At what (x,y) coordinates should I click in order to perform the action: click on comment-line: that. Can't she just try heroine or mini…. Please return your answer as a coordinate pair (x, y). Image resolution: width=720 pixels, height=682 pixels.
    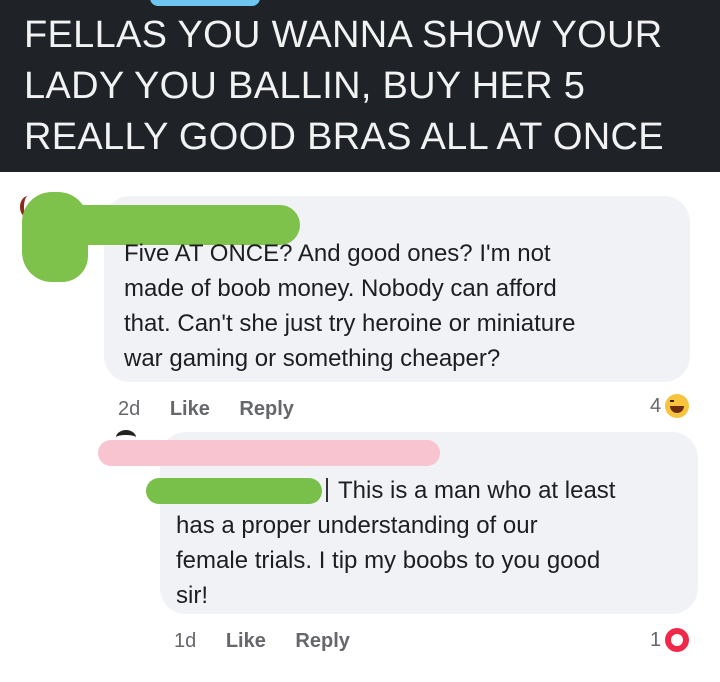
    Looking at the image, I should click on (350, 323).